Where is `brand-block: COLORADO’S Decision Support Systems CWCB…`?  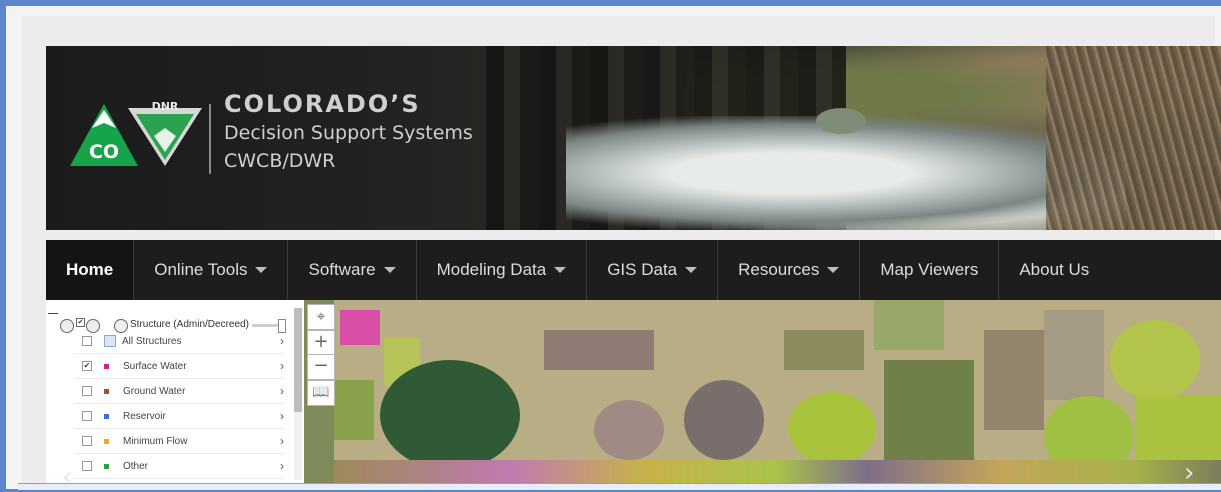
brand-block: COLORADO’S Decision Support Systems CWCB… is located at coordinates (348, 131).